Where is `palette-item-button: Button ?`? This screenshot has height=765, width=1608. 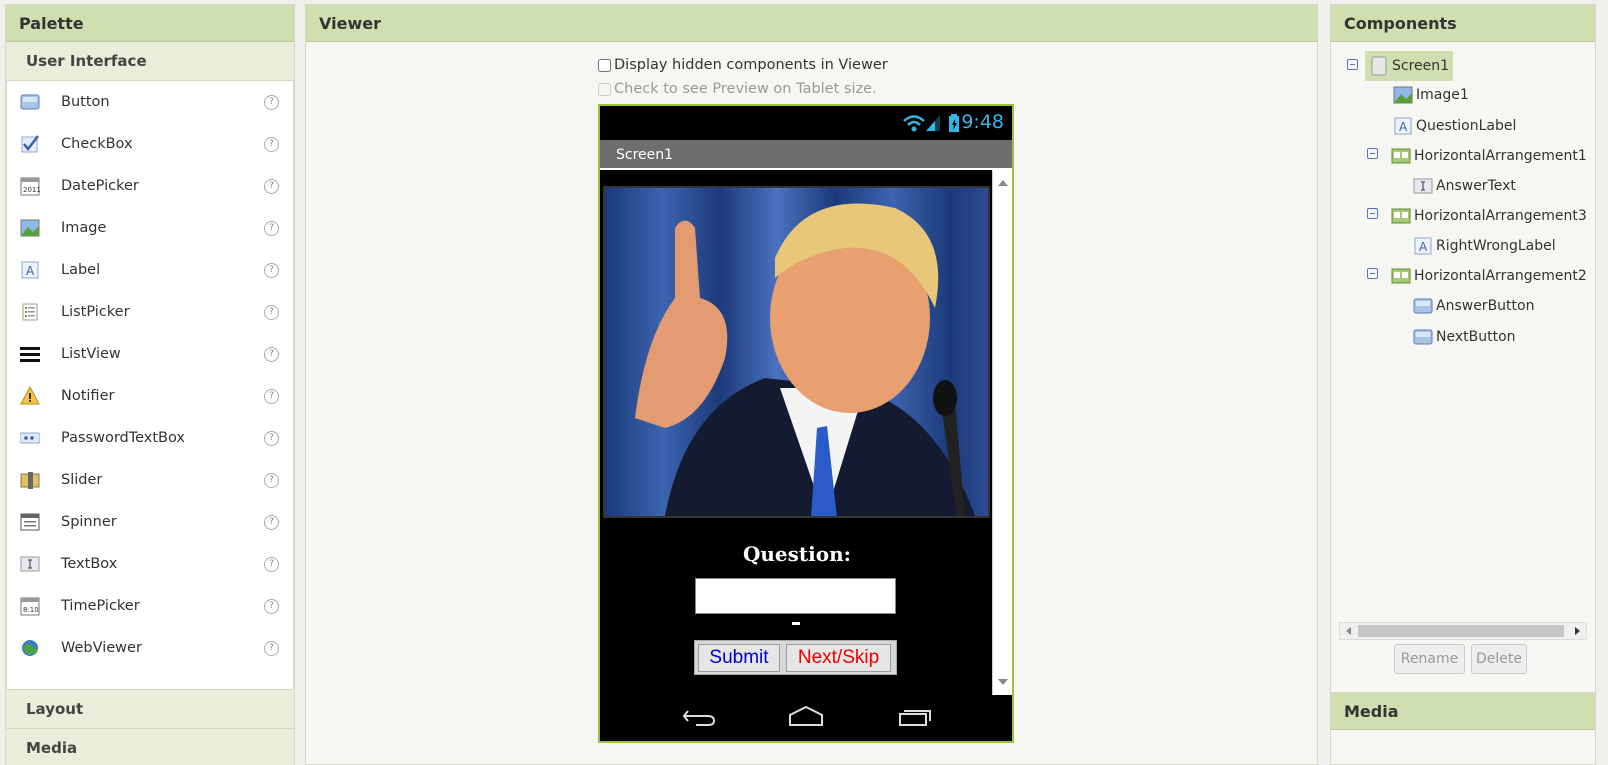 palette-item-button: Button ? is located at coordinates (150, 102).